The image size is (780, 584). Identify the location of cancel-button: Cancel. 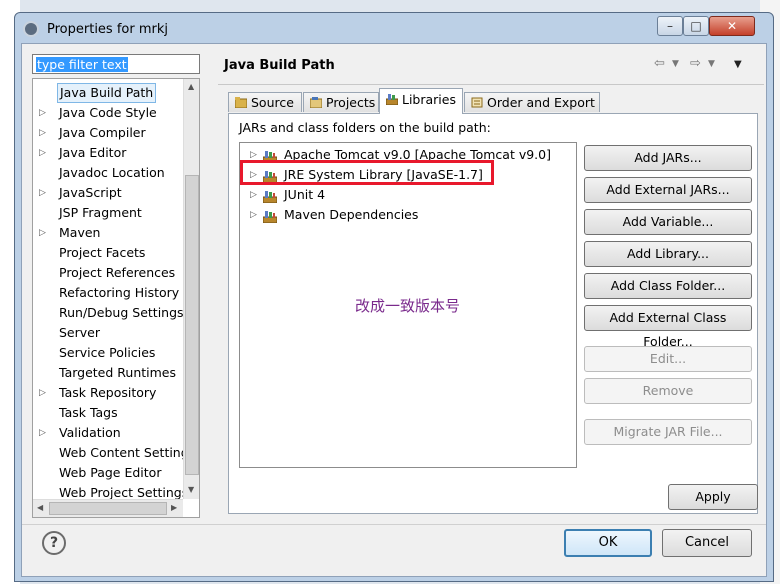
(707, 543).